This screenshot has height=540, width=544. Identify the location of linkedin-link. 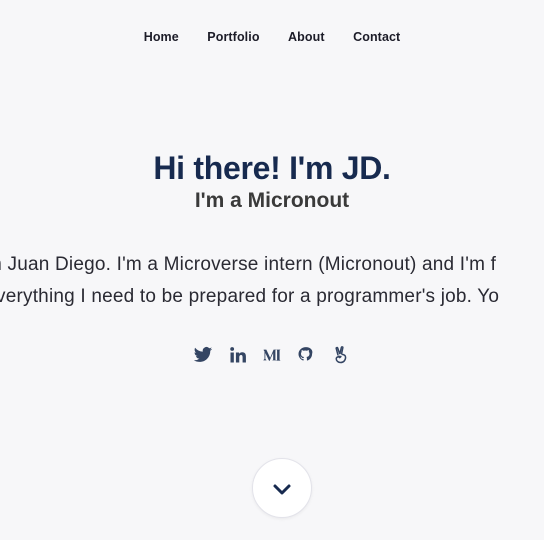
(238, 355).